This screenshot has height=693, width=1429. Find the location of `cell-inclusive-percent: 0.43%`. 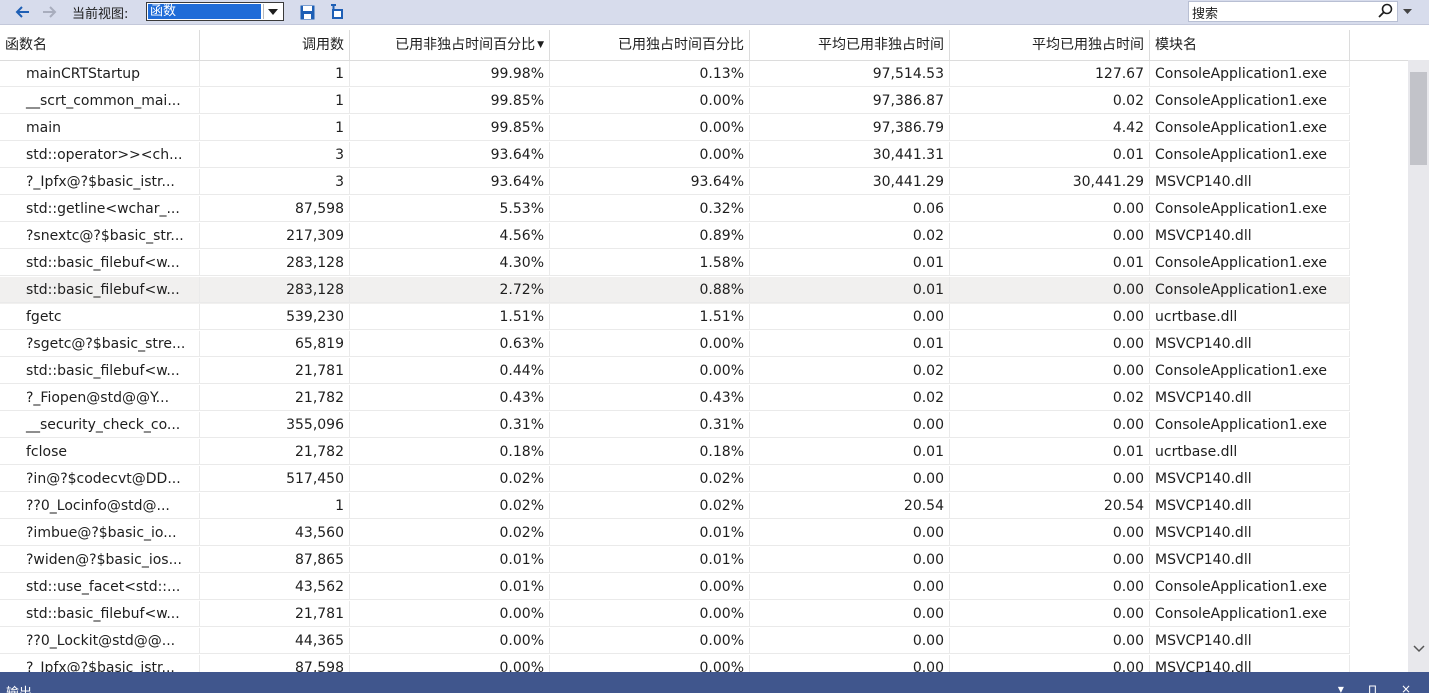

cell-inclusive-percent: 0.43% is located at coordinates (450, 398).